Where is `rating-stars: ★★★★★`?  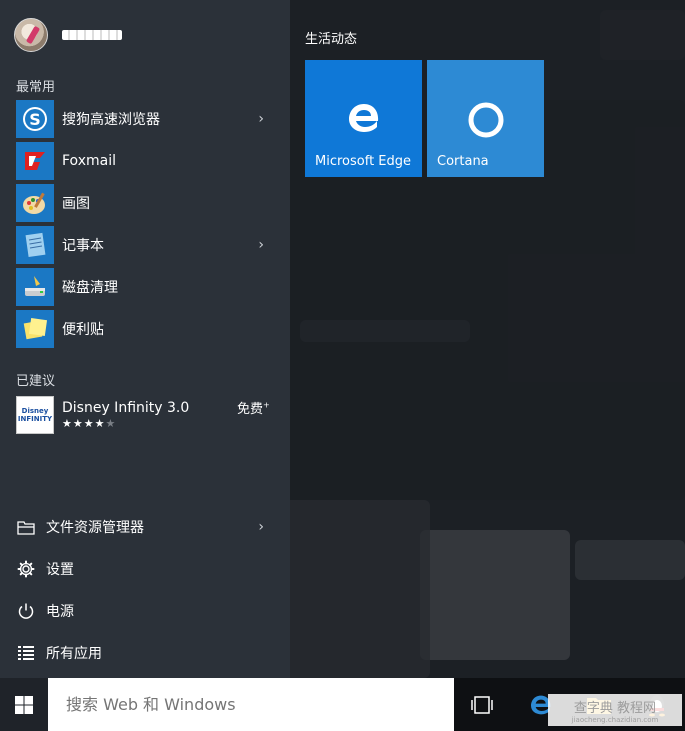
rating-stars: ★★★★★ is located at coordinates (89, 423).